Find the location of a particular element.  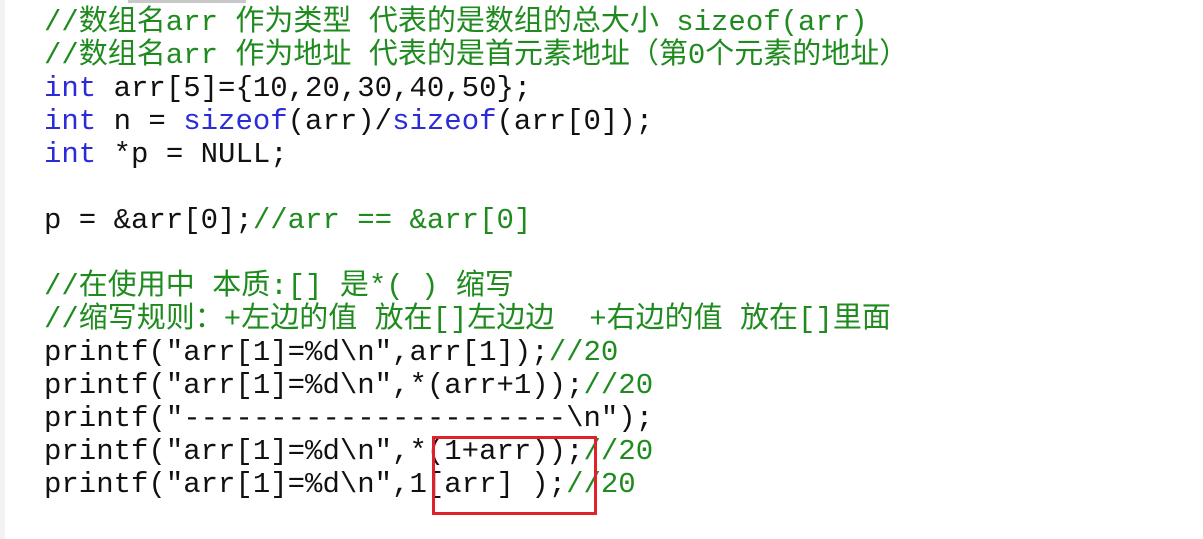

code-line: p = &arr[0];//arr == &arr[0] is located at coordinates (476, 220).